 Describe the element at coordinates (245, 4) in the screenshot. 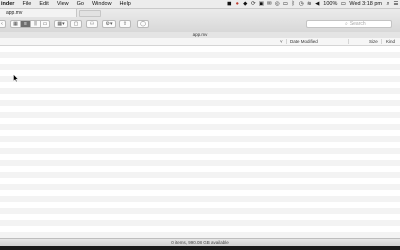

I see `dropbox-icon: ◆` at that location.